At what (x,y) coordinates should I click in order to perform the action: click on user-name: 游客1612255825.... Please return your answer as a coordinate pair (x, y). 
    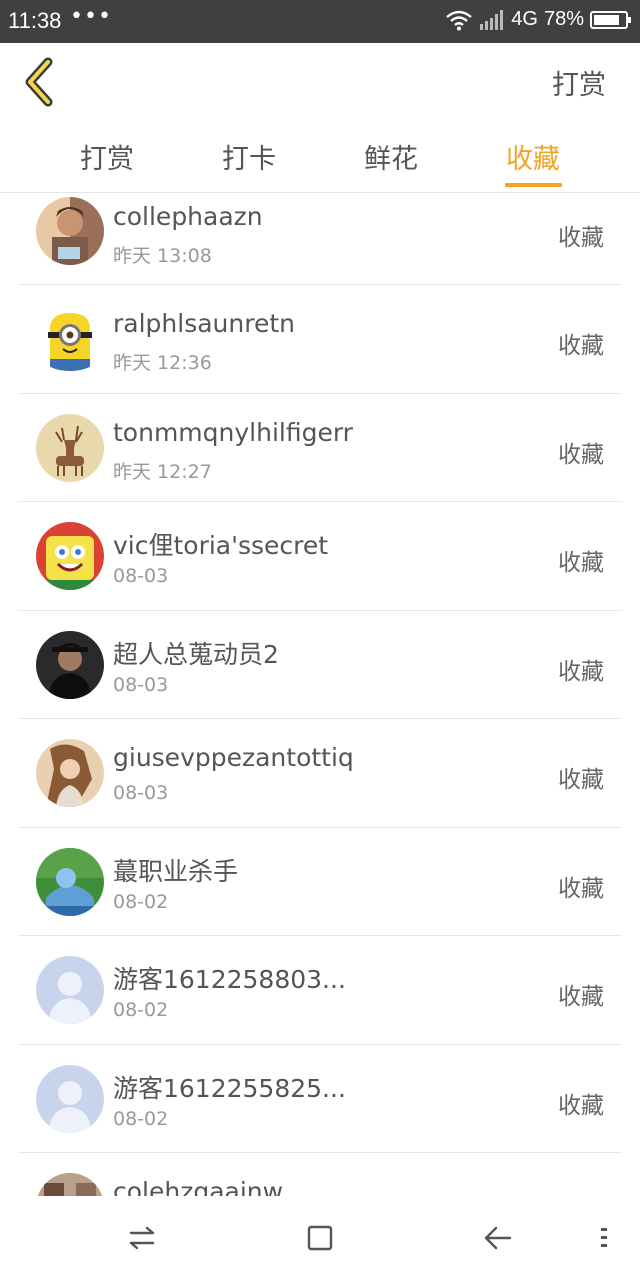
    Looking at the image, I should click on (229, 1088).